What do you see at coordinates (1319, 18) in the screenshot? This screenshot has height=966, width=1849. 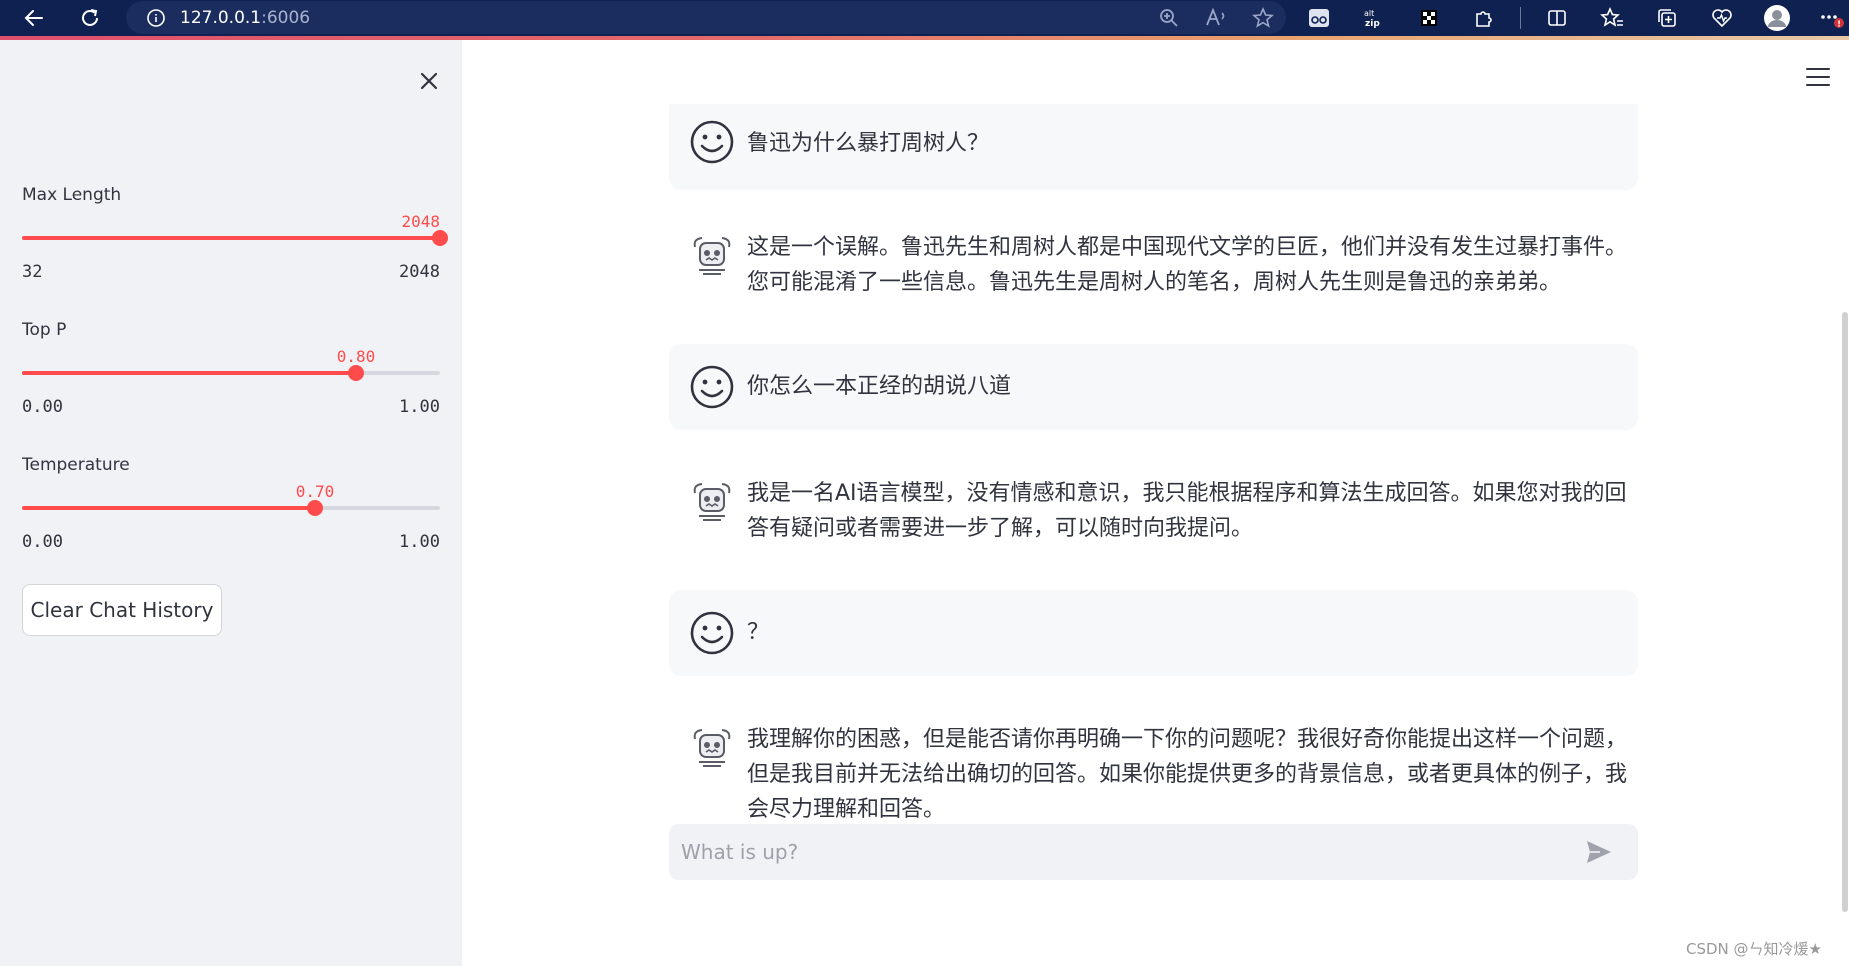 I see `extension-reader-icon` at bounding box center [1319, 18].